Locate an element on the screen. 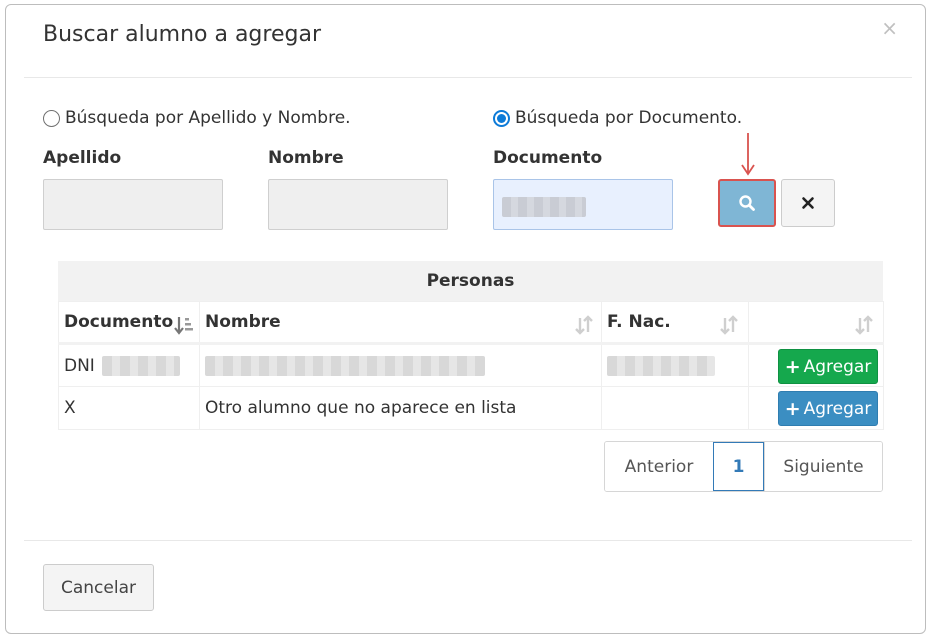 This screenshot has height=638, width=931. pagination: Anterior 1 Siguiente is located at coordinates (743, 466).